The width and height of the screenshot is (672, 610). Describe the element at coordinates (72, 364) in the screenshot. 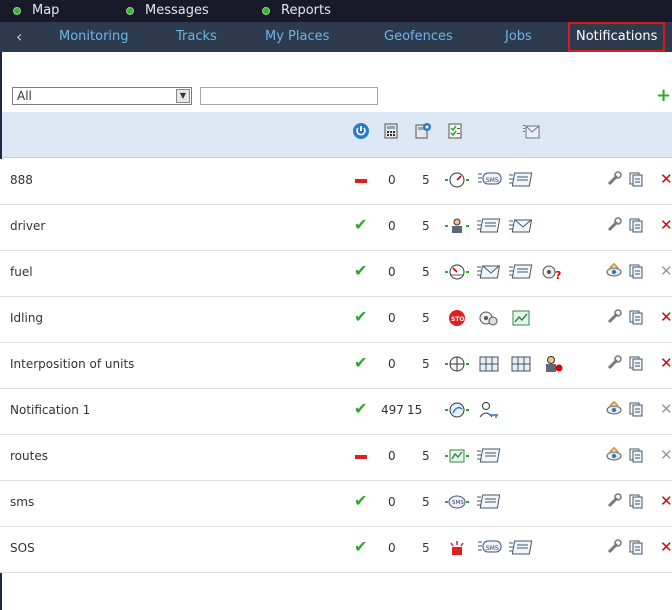

I see `notification-name: Interposition of units` at that location.